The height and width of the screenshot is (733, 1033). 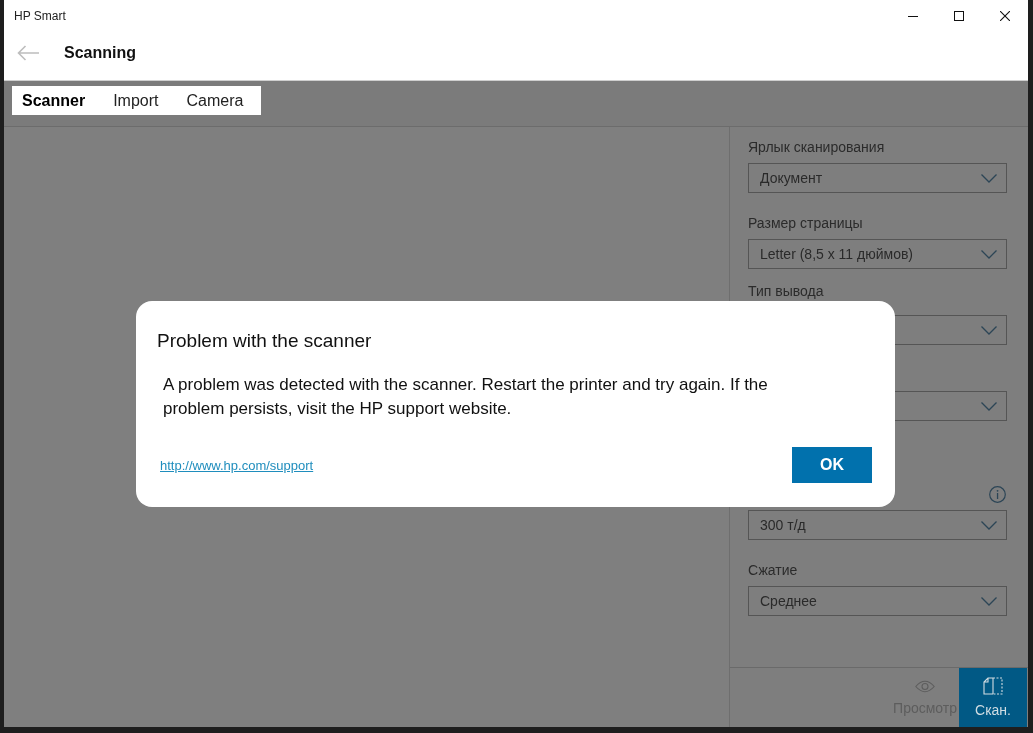 What do you see at coordinates (773, 570) in the screenshot?
I see `setting-label: Сжатие` at bounding box center [773, 570].